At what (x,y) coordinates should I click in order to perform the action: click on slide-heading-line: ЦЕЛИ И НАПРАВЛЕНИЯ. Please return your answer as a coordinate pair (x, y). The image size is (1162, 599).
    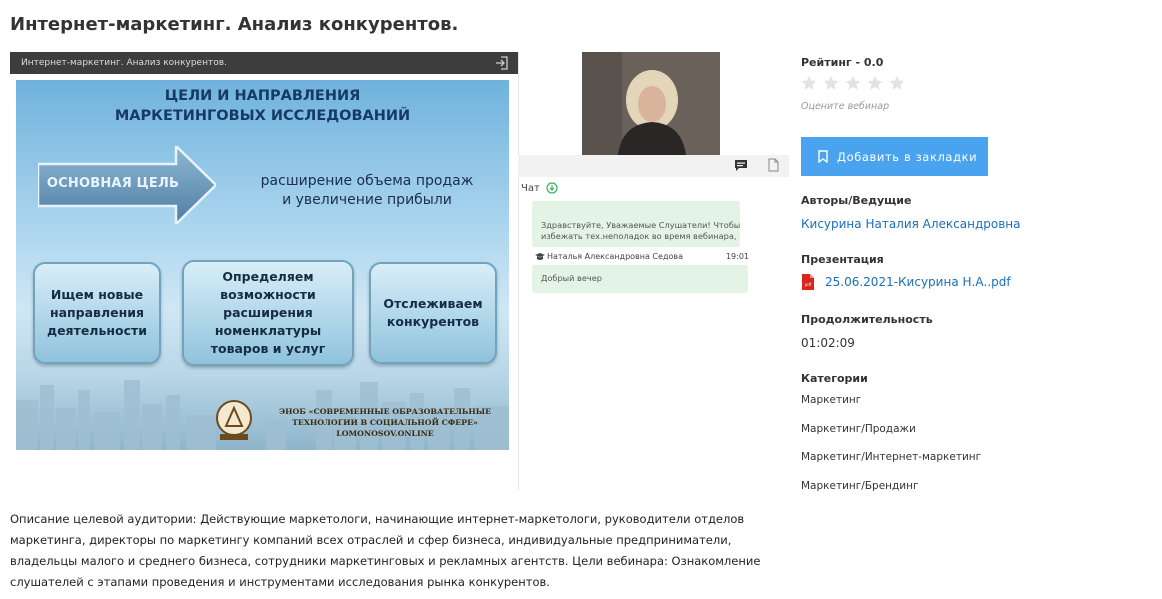
    Looking at the image, I should click on (262, 96).